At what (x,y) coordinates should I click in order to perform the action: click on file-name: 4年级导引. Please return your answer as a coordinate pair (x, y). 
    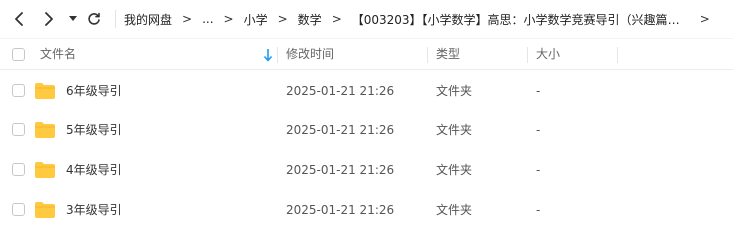
    Looking at the image, I should click on (94, 170).